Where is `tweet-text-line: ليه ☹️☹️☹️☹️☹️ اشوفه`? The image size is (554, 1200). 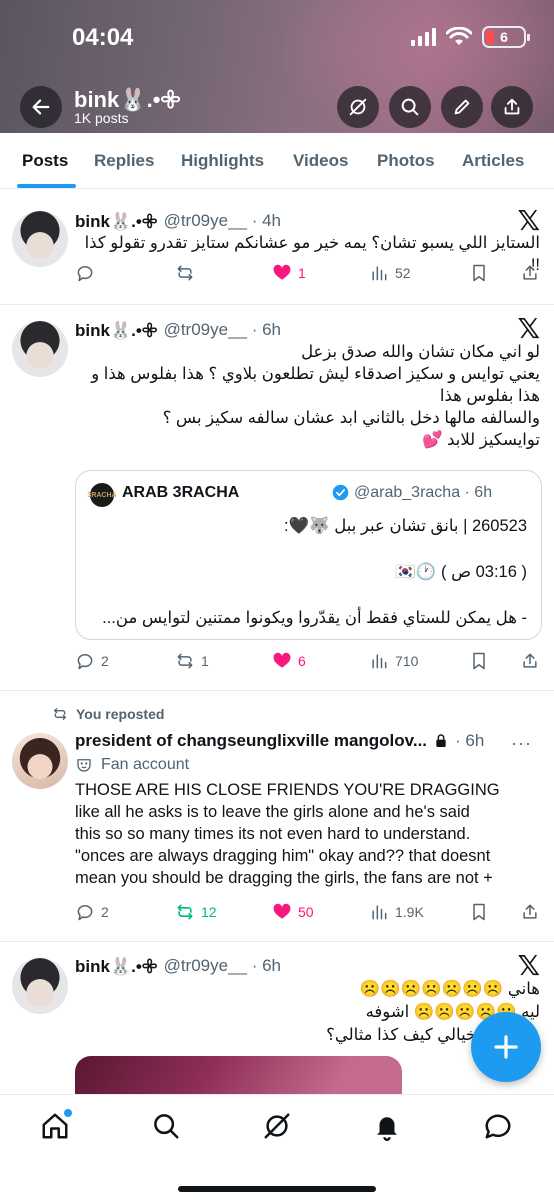
tweet-text-line: ليه ☹️☹️☹️☹️☹️ اشوفه is located at coordinates (452, 1012).